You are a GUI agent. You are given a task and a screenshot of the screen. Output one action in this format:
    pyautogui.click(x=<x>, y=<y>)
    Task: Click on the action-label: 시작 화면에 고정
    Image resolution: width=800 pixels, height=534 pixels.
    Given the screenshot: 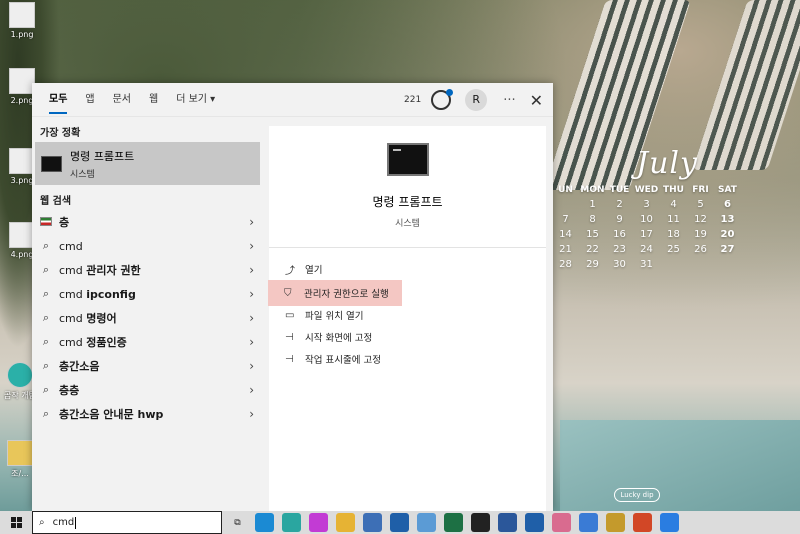 What is the action you would take?
    pyautogui.click(x=339, y=338)
    